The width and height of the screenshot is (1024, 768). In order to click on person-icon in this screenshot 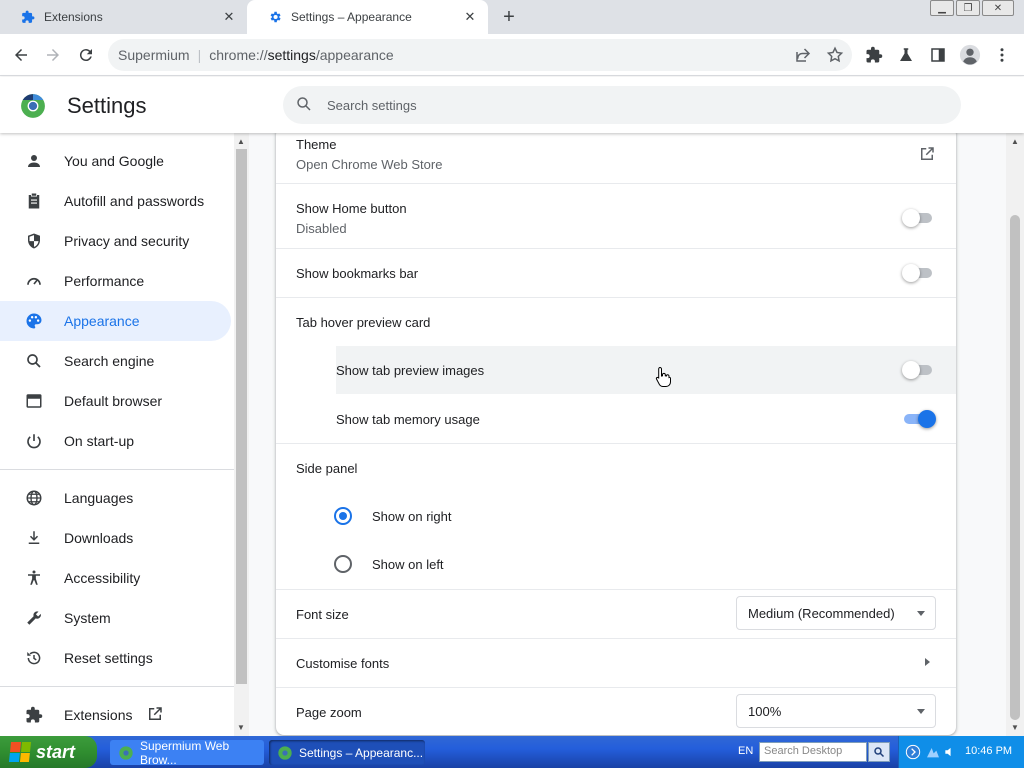, I will do `click(34, 161)`.